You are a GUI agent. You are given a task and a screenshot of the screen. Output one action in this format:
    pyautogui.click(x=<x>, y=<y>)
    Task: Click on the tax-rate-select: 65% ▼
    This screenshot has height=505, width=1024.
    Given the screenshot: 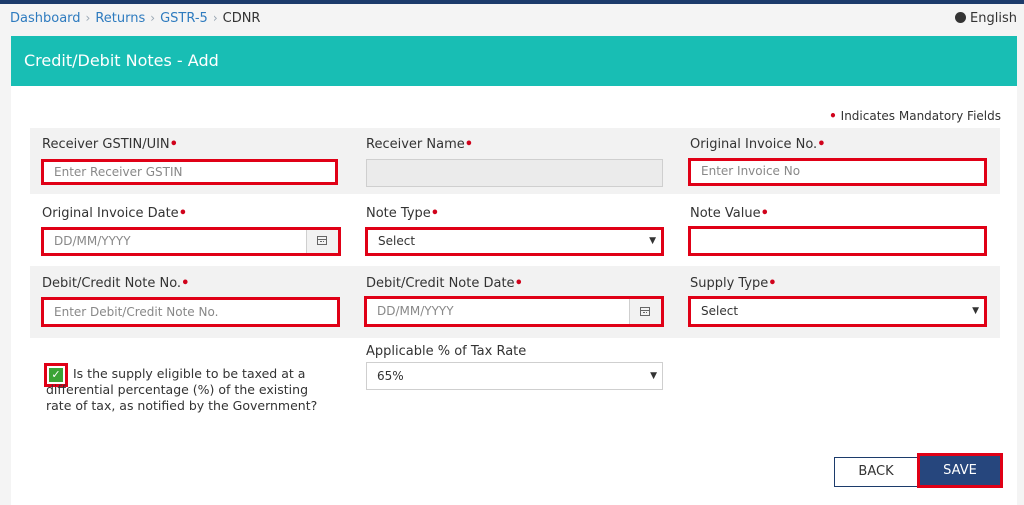 What is the action you would take?
    pyautogui.click(x=514, y=376)
    